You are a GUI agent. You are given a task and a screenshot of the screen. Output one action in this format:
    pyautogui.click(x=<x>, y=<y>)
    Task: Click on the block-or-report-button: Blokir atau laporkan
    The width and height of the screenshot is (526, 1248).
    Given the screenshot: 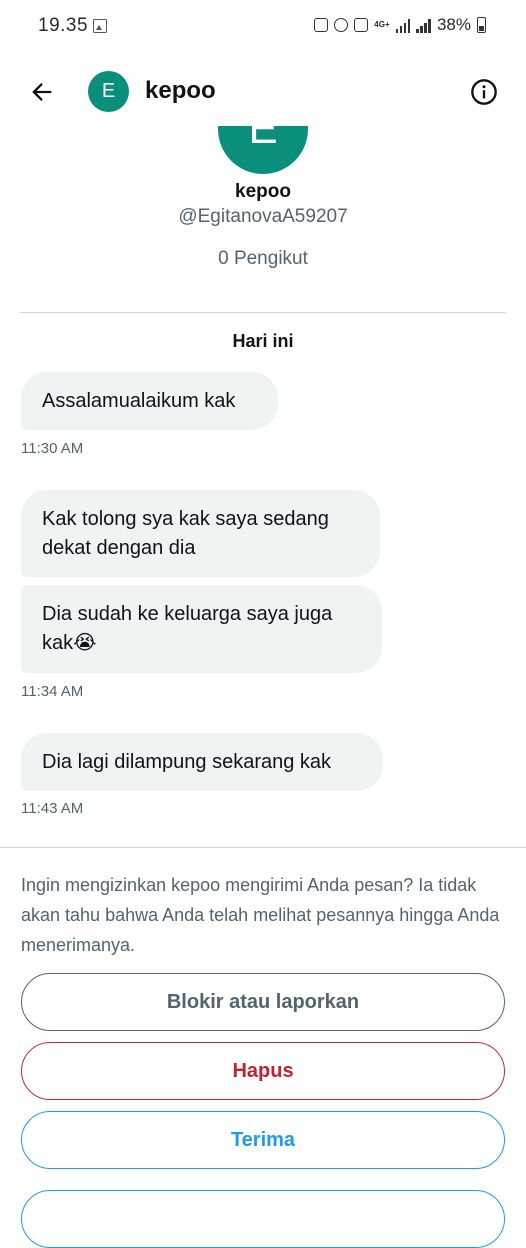 What is the action you would take?
    pyautogui.click(x=263, y=1002)
    